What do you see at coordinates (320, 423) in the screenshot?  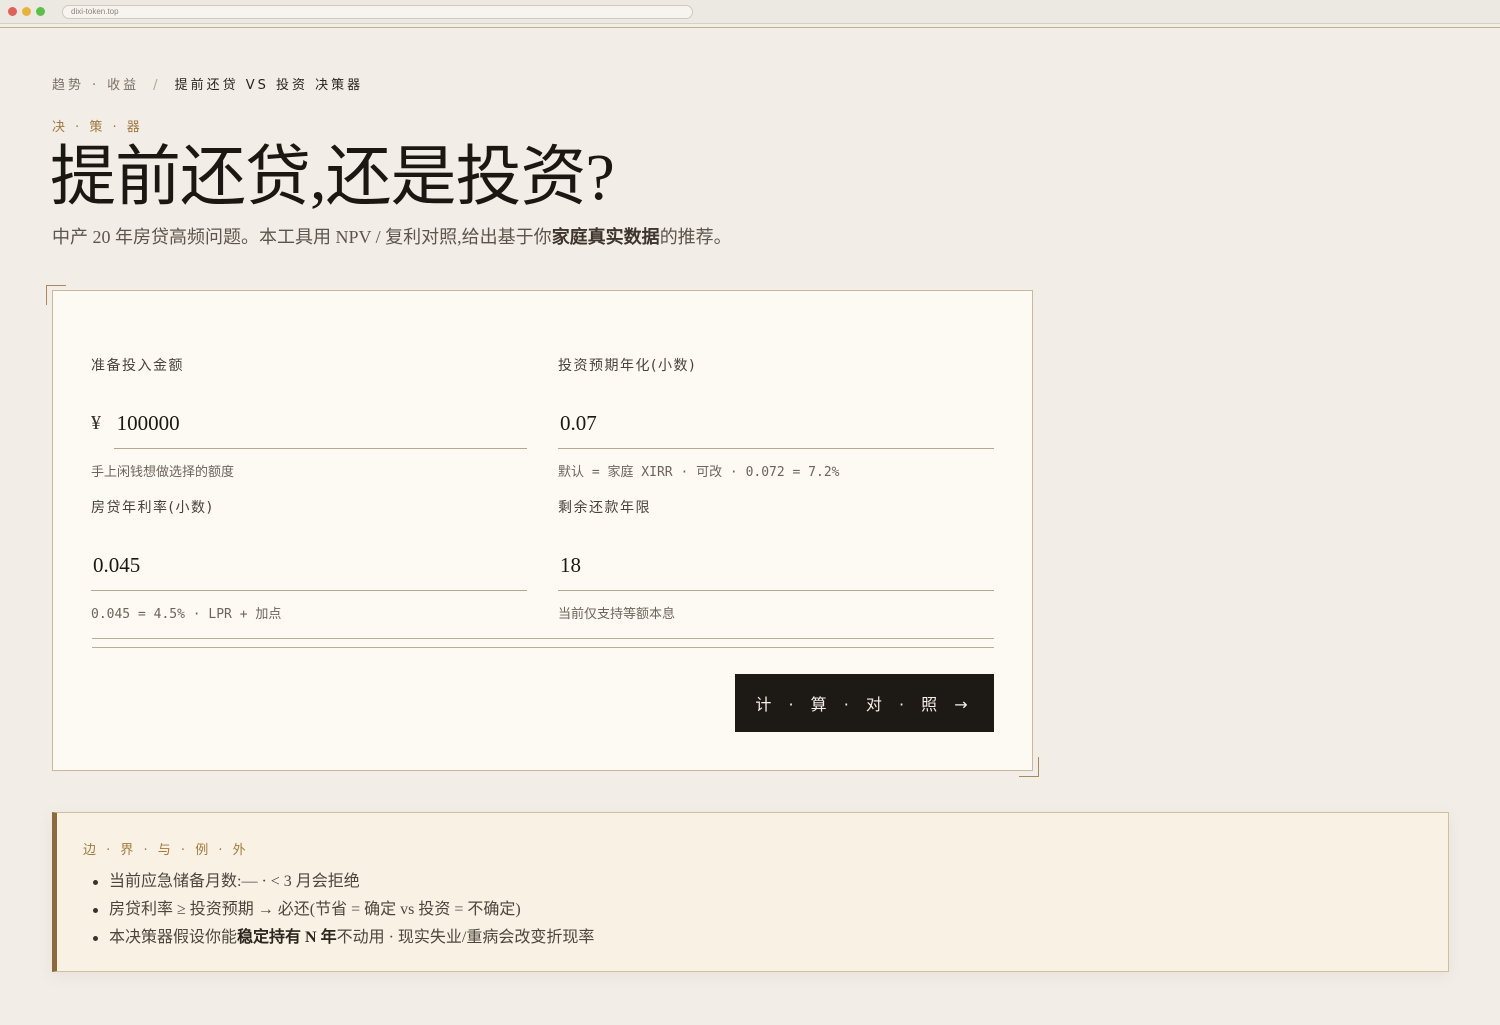 I see `amount-input` at bounding box center [320, 423].